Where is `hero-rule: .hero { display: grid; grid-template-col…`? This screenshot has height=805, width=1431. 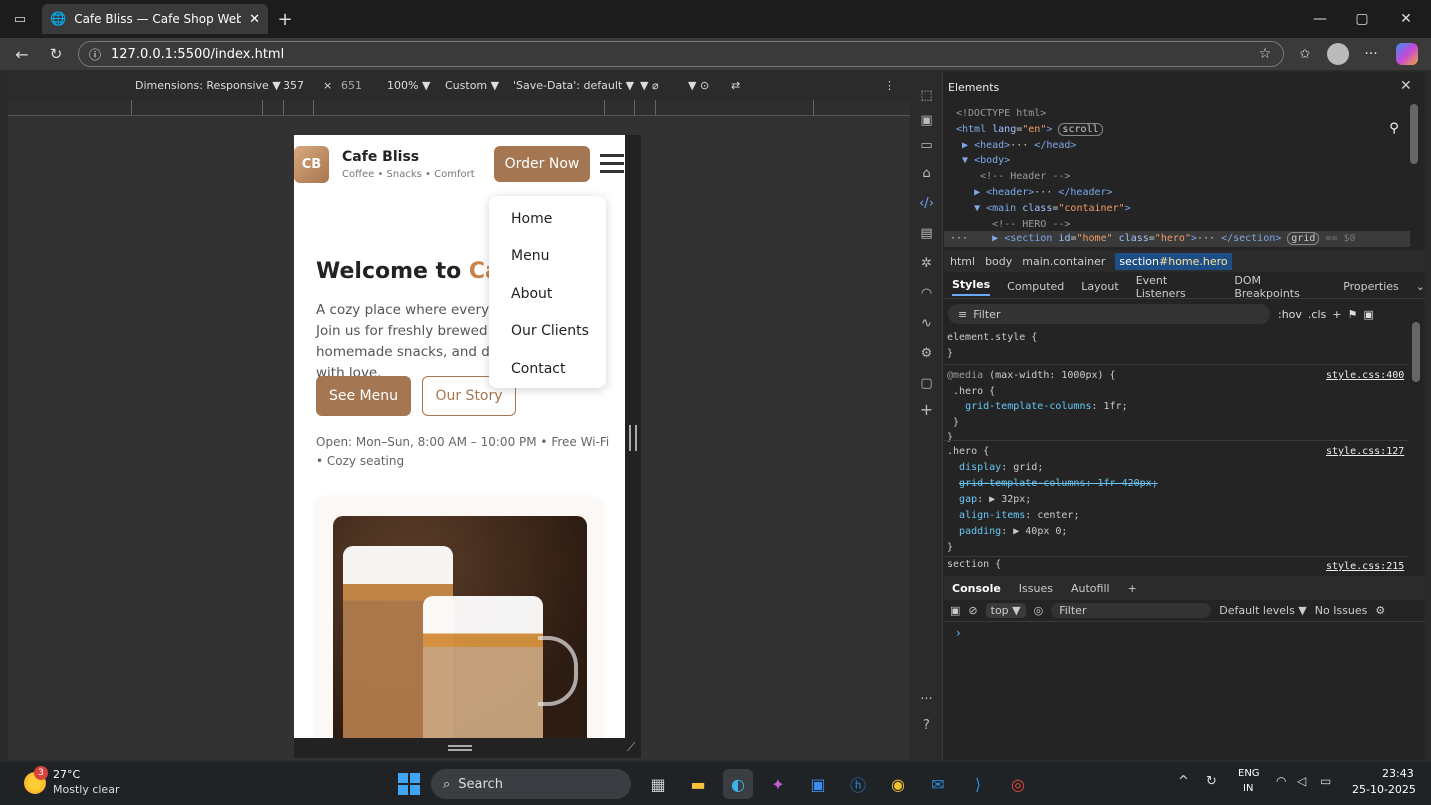 hero-rule: .hero { display: grid; grid-template-col… is located at coordinates (1052, 500).